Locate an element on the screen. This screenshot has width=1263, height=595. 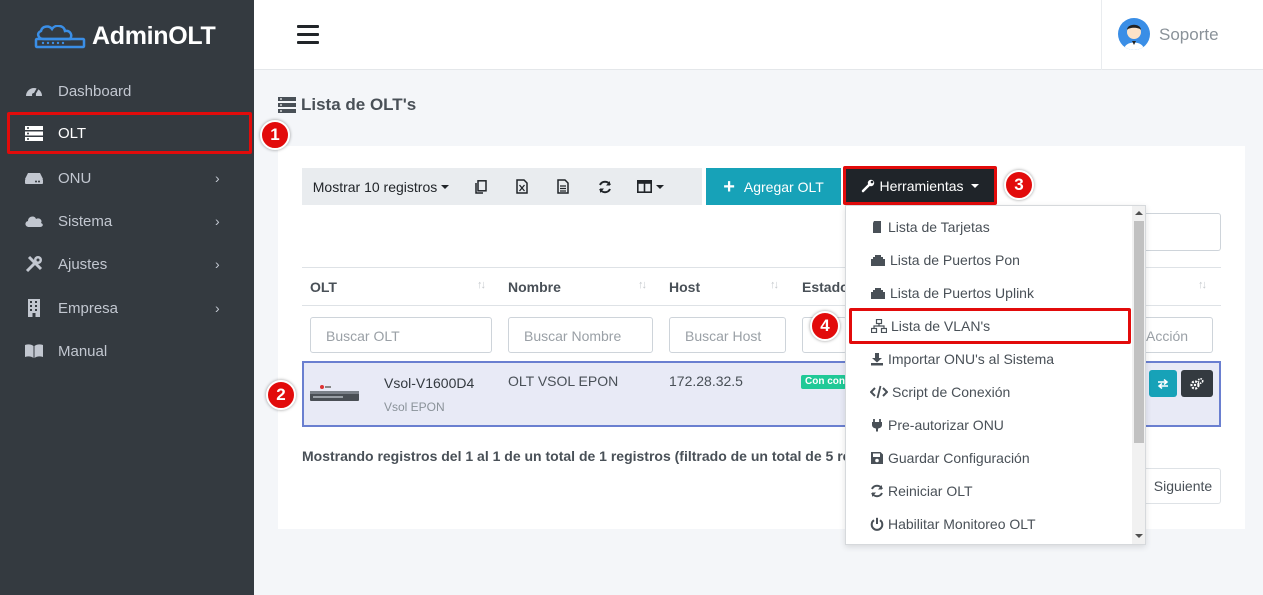
filter-host-input: Buscar Host is located at coordinates (727, 335).